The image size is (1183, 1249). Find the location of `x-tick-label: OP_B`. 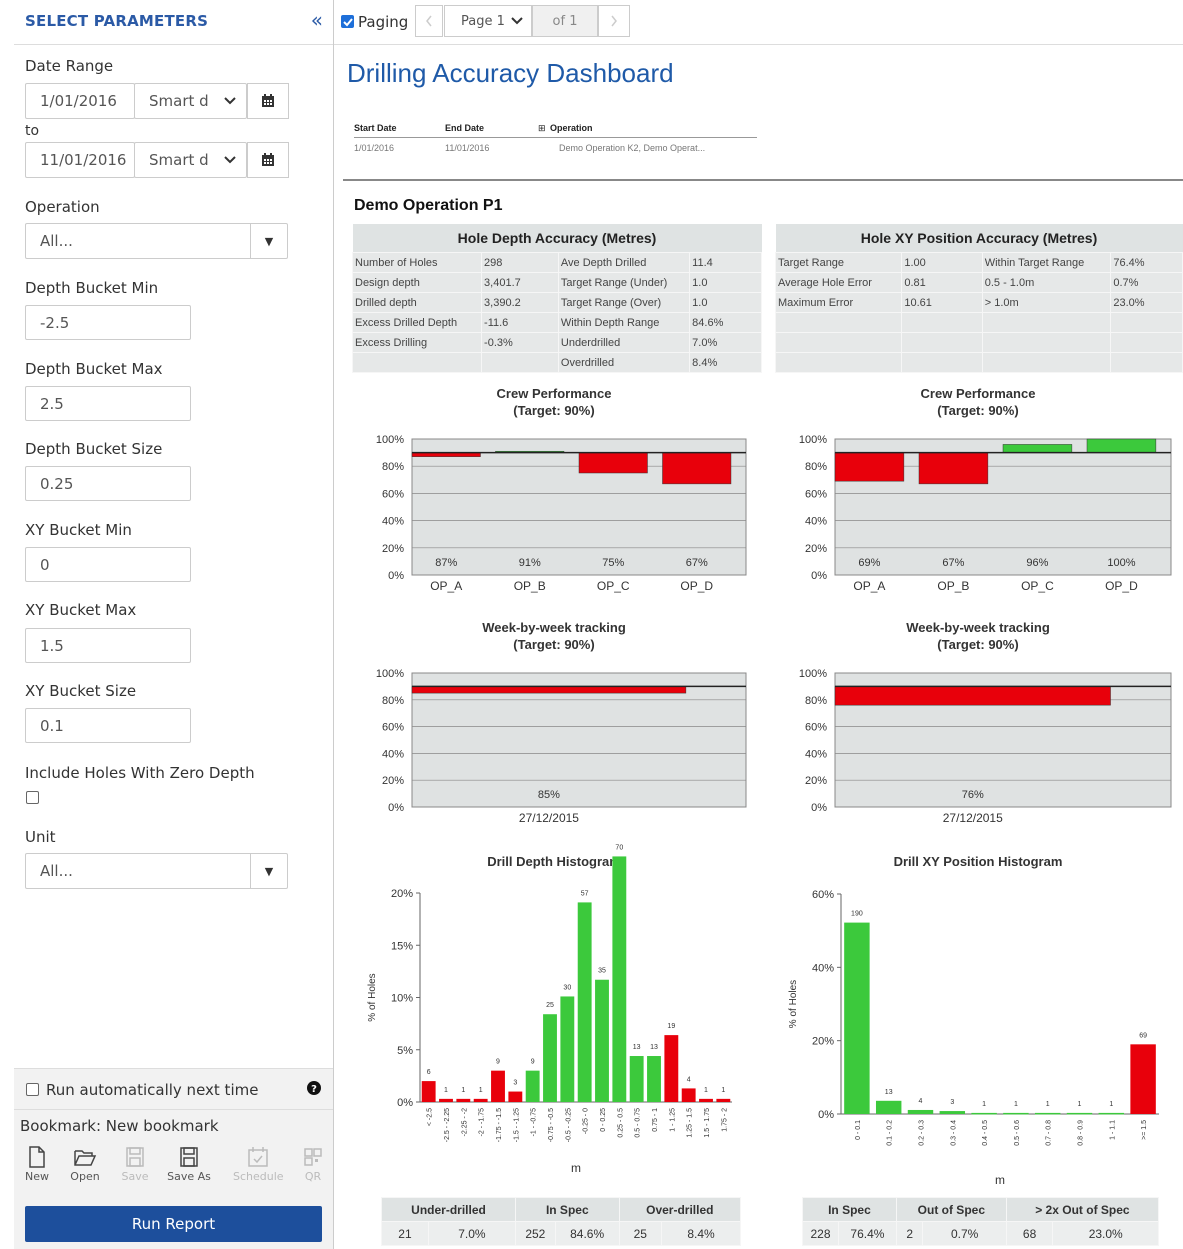

x-tick-label: OP_B is located at coordinates (530, 586).